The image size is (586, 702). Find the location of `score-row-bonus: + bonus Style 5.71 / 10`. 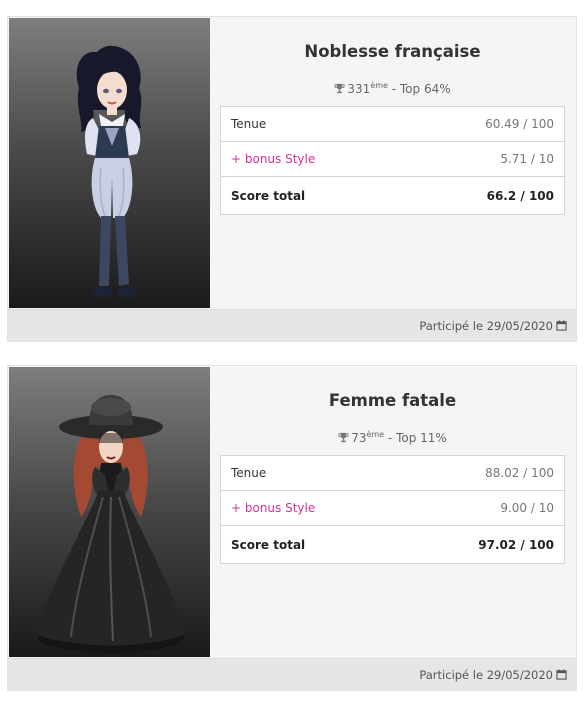

score-row-bonus: + bonus Style 5.71 / 10 is located at coordinates (393, 159).